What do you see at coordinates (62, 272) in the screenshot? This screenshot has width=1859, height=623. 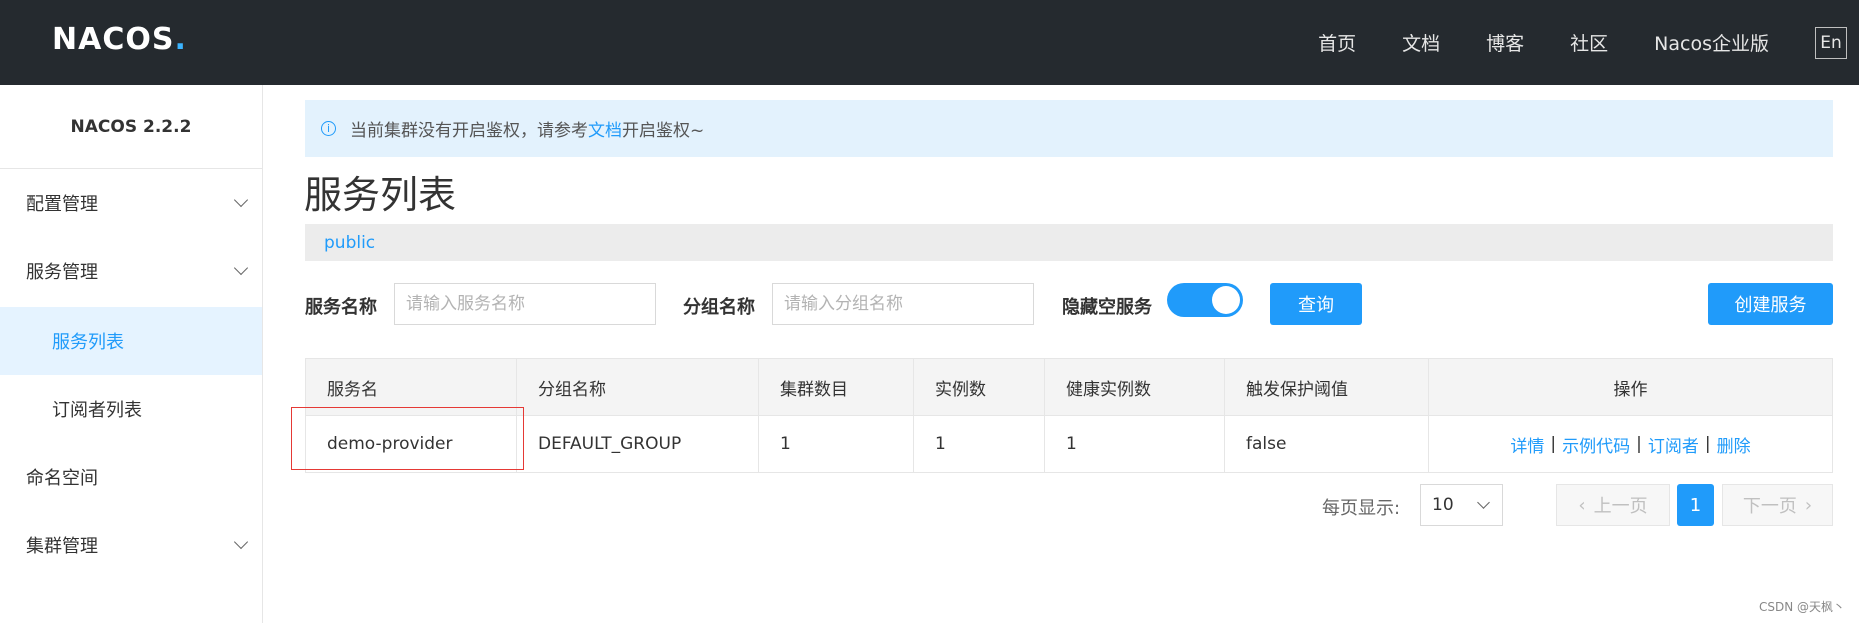 I see `sidebar-item-label: 服务管理` at bounding box center [62, 272].